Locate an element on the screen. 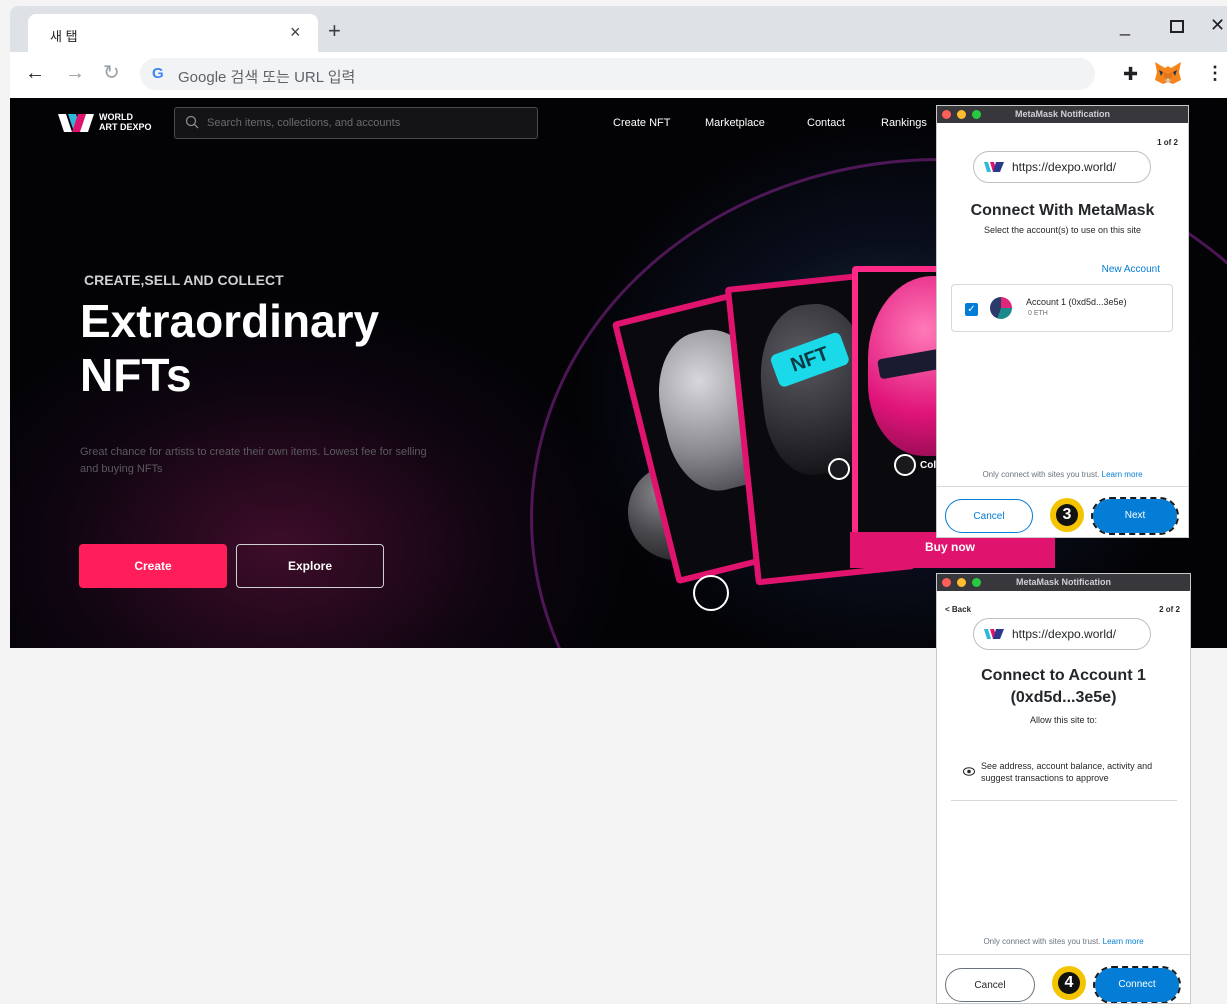  browser-tab-strip: 새 탭 × + _ ✕ is located at coordinates (613, 29).